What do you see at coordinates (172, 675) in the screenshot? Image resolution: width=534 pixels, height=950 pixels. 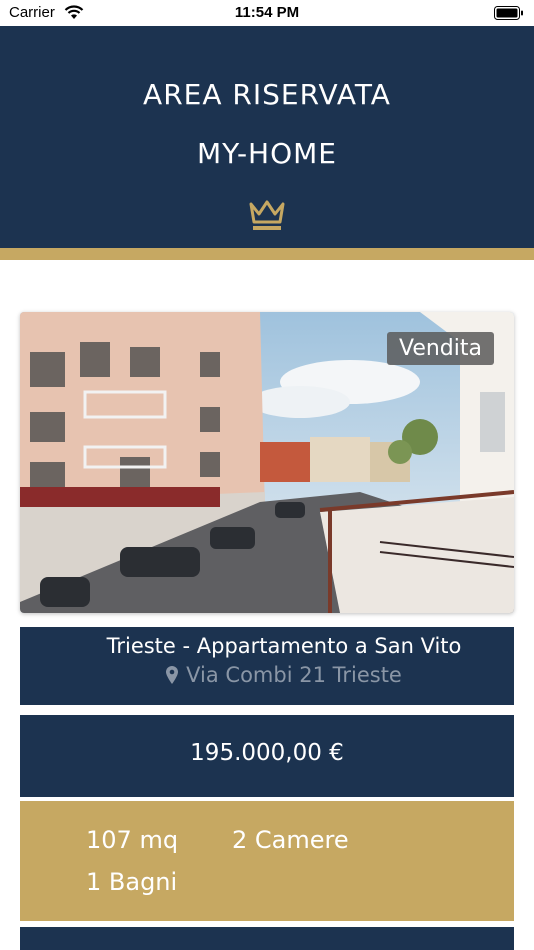 I see `map-pin-icon` at bounding box center [172, 675].